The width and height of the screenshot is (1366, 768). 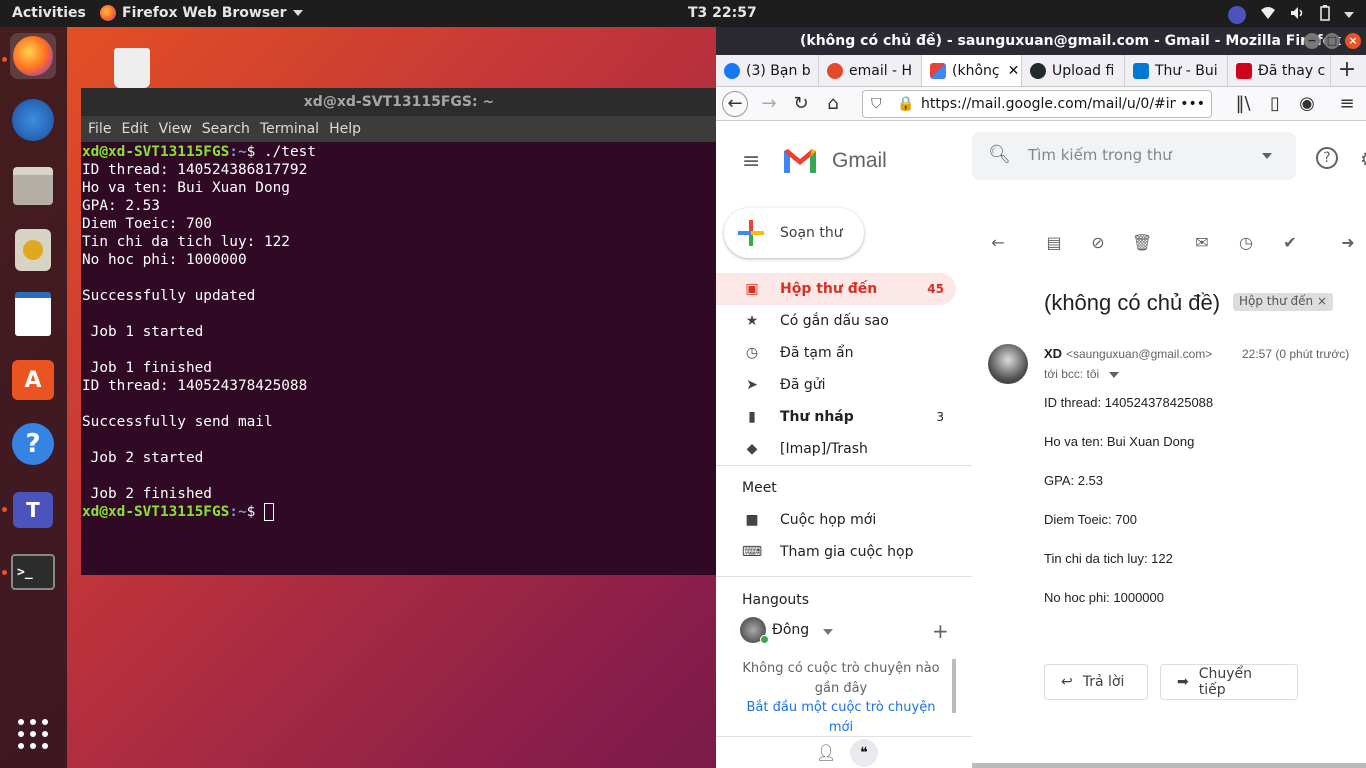 What do you see at coordinates (1008, 364) in the screenshot?
I see `sender-avatar` at bounding box center [1008, 364].